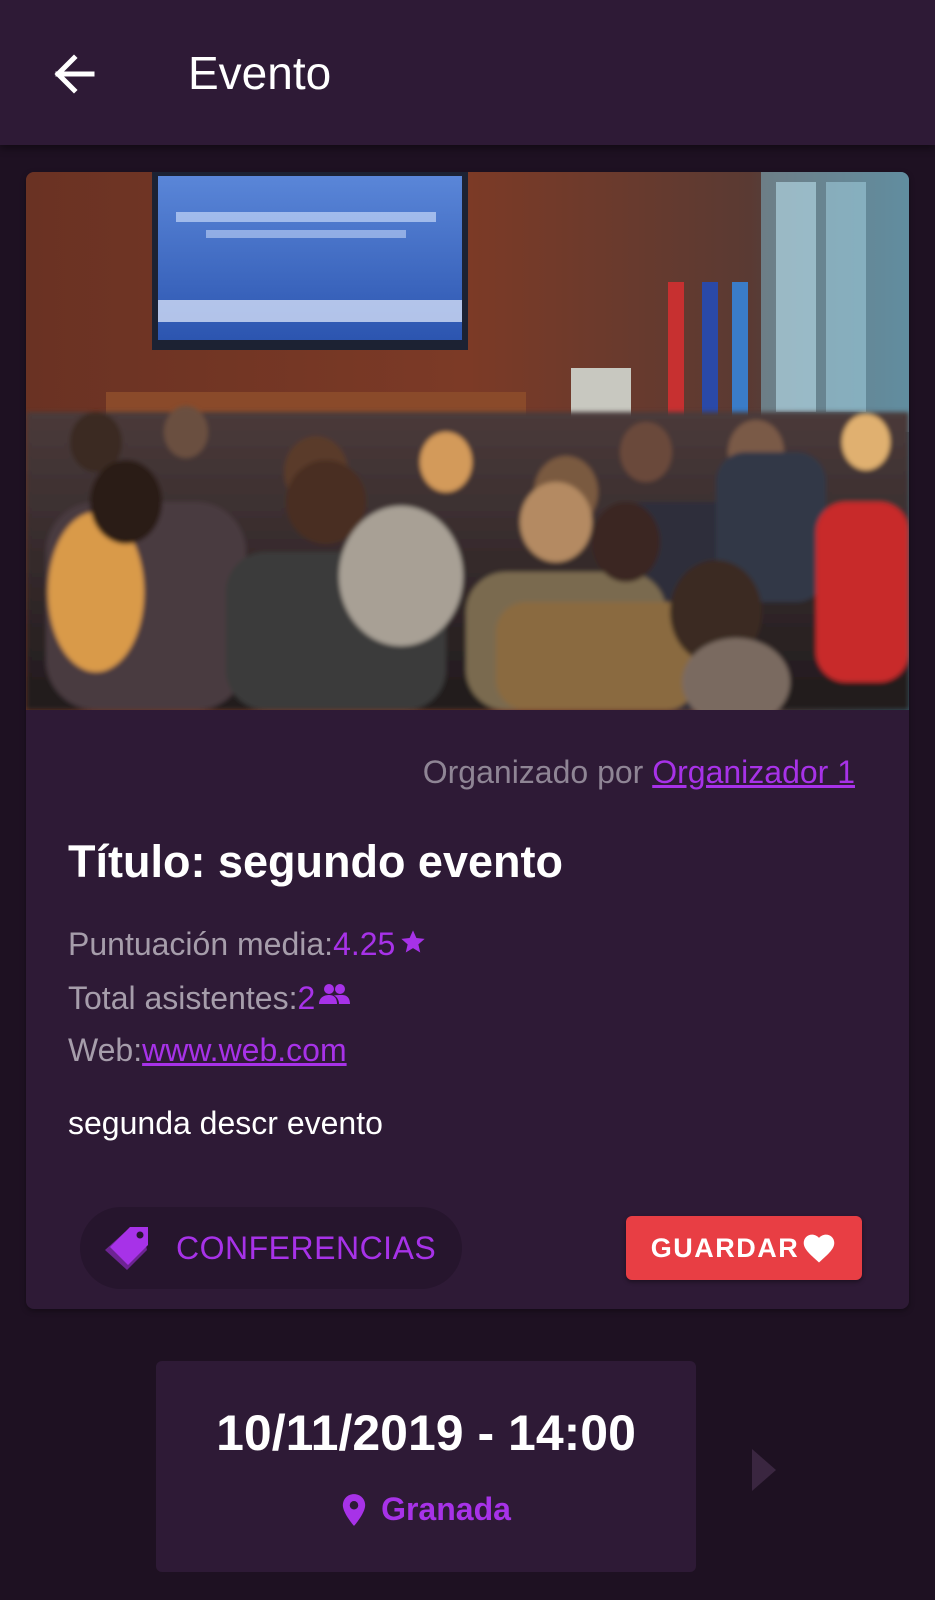  What do you see at coordinates (446, 1509) in the screenshot?
I see `location-label: Granada` at bounding box center [446, 1509].